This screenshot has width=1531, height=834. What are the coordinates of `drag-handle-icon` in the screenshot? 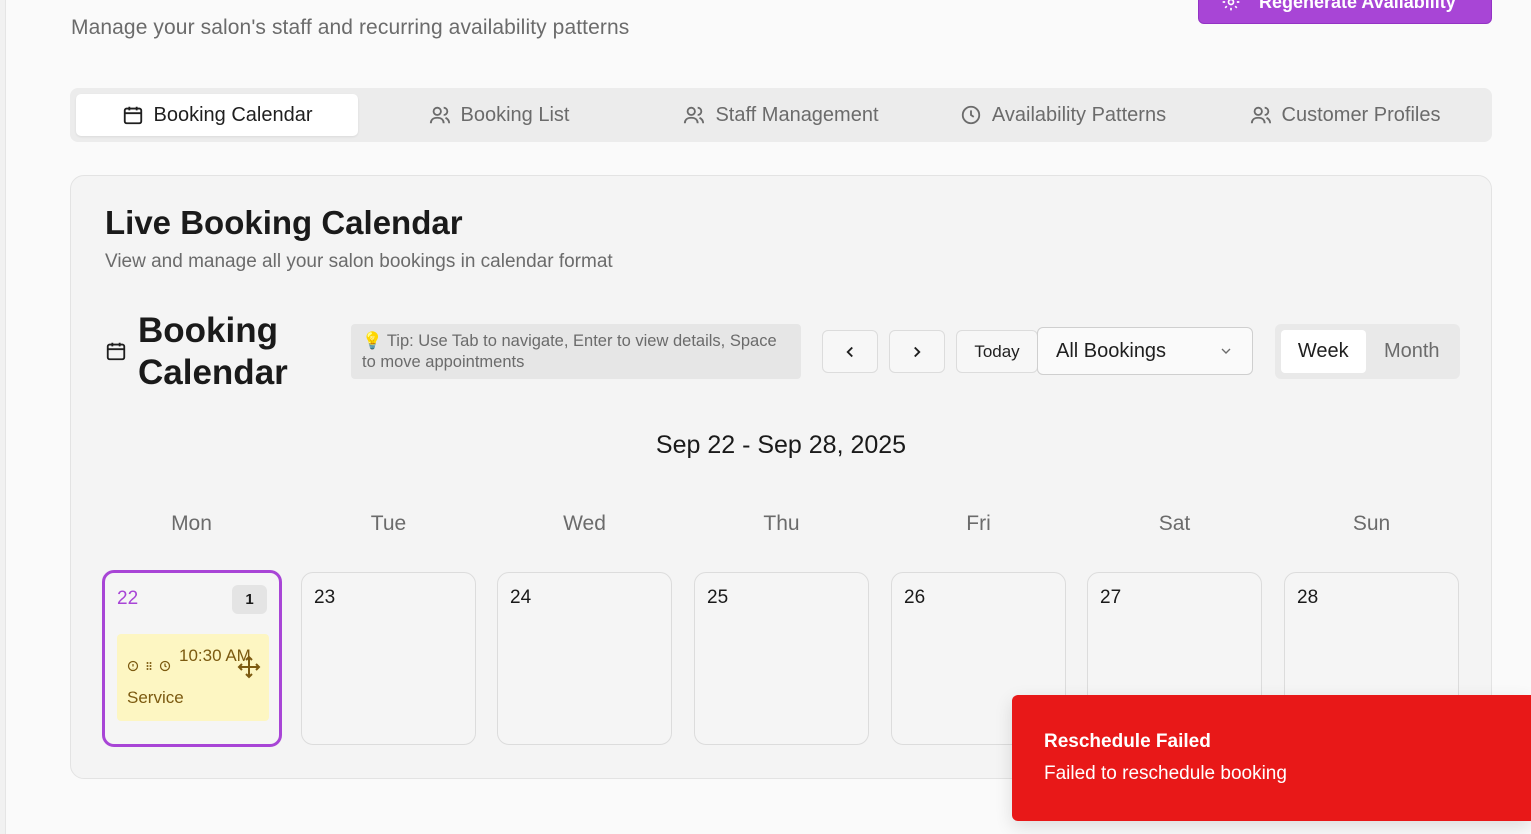 It's located at (149, 666).